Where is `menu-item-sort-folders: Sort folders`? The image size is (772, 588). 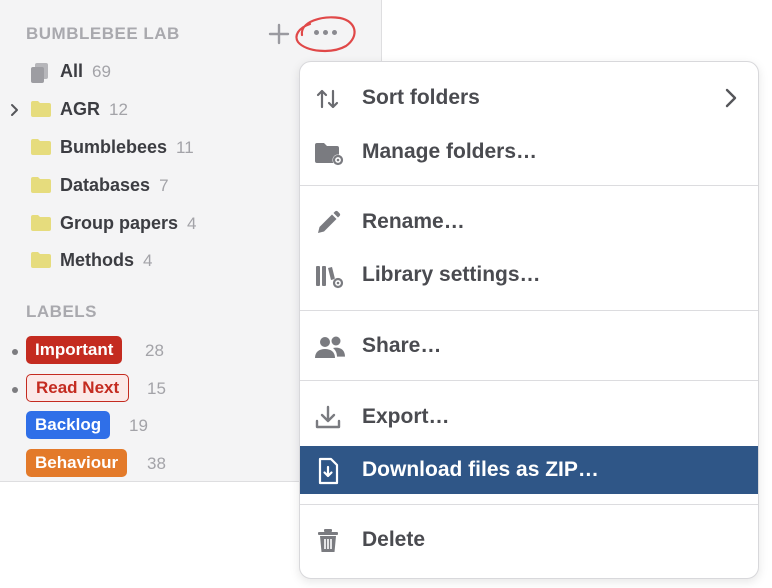
menu-item-sort-folders: Sort folders is located at coordinates (529, 98).